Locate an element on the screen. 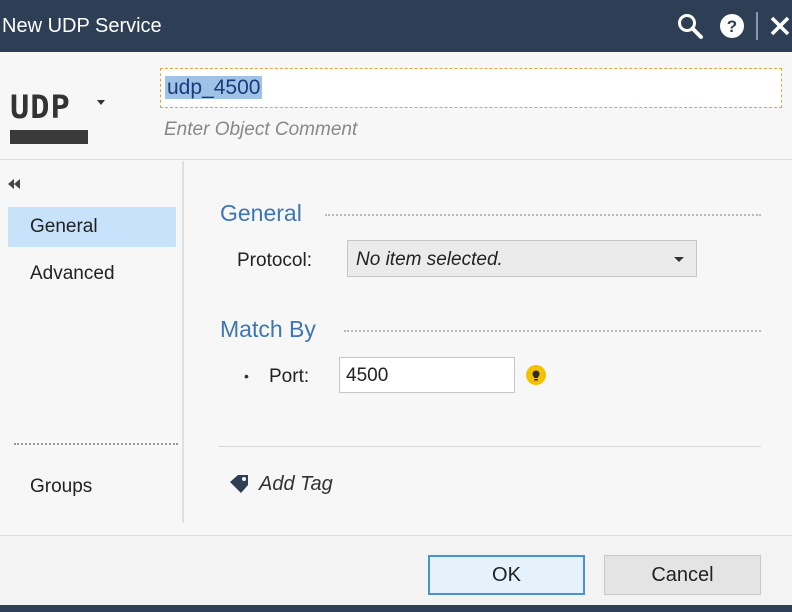 The image size is (792, 612). object-name-input: udp_4500 is located at coordinates (471, 88).